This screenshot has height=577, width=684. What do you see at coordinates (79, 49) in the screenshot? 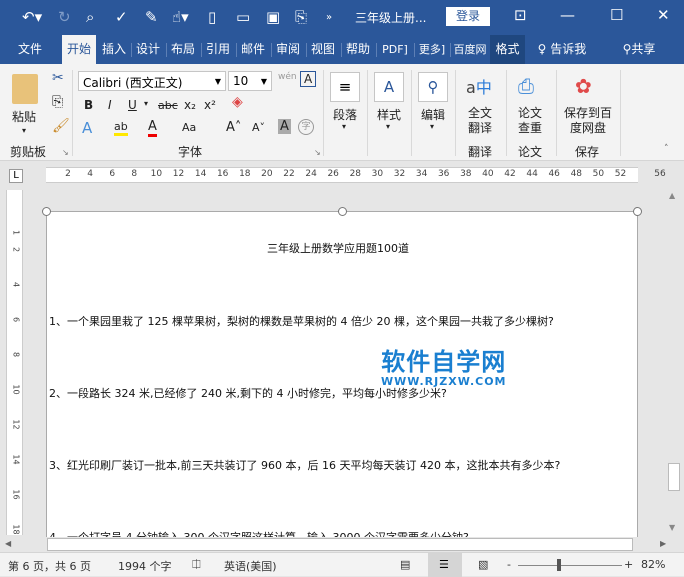
I see `tab-home: 开始` at bounding box center [79, 49].